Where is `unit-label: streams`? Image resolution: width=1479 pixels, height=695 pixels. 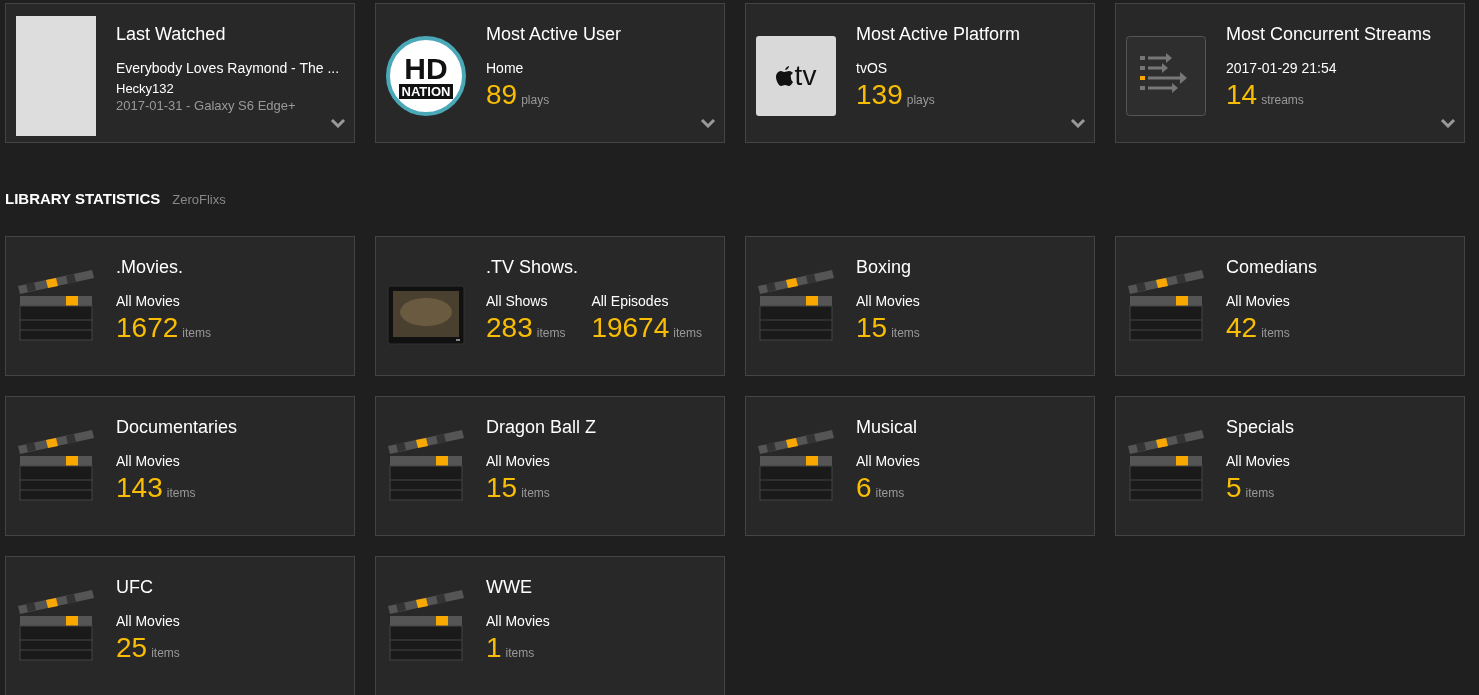
unit-label: streams is located at coordinates (1282, 100).